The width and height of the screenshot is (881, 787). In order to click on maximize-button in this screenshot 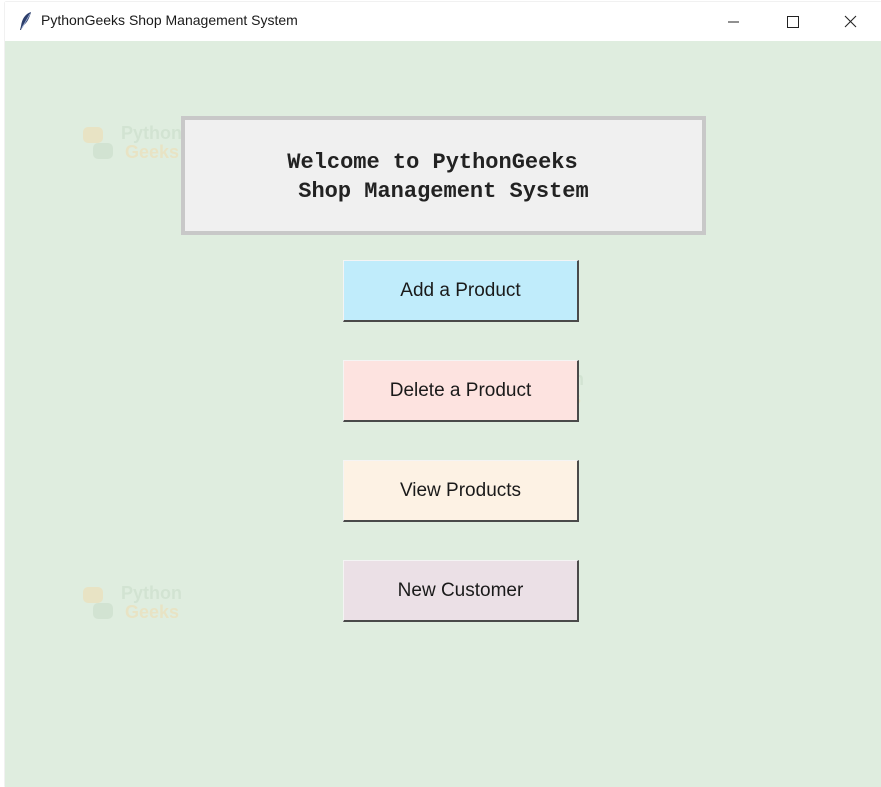, I will do `click(792, 21)`.